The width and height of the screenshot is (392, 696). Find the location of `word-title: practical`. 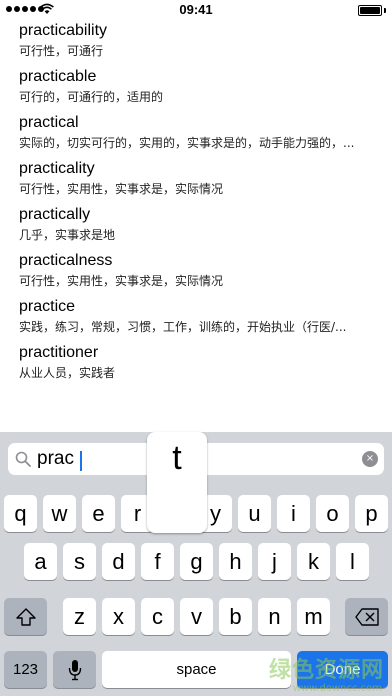

word-title: practical is located at coordinates (49, 122).